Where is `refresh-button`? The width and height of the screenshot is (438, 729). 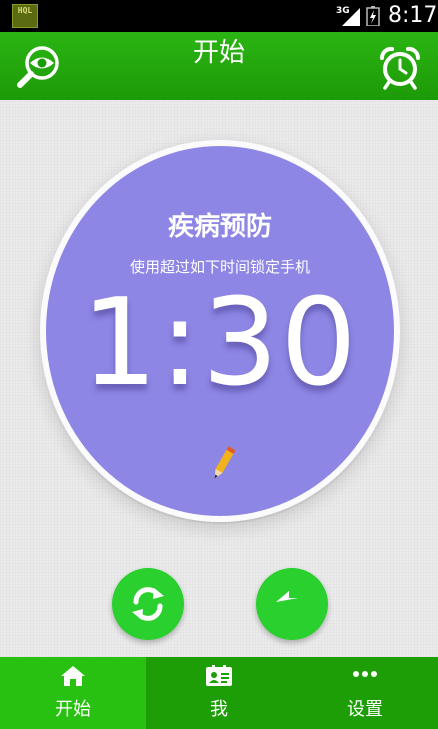
refresh-button is located at coordinates (148, 604).